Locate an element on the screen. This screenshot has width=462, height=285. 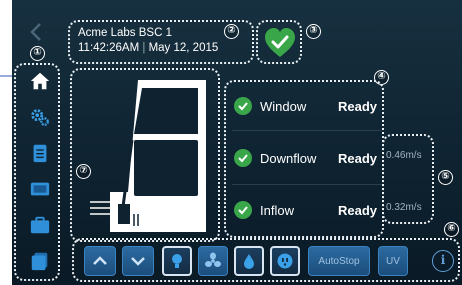
date-time: 11:42:26AM | May 12, 2015 is located at coordinates (148, 48).